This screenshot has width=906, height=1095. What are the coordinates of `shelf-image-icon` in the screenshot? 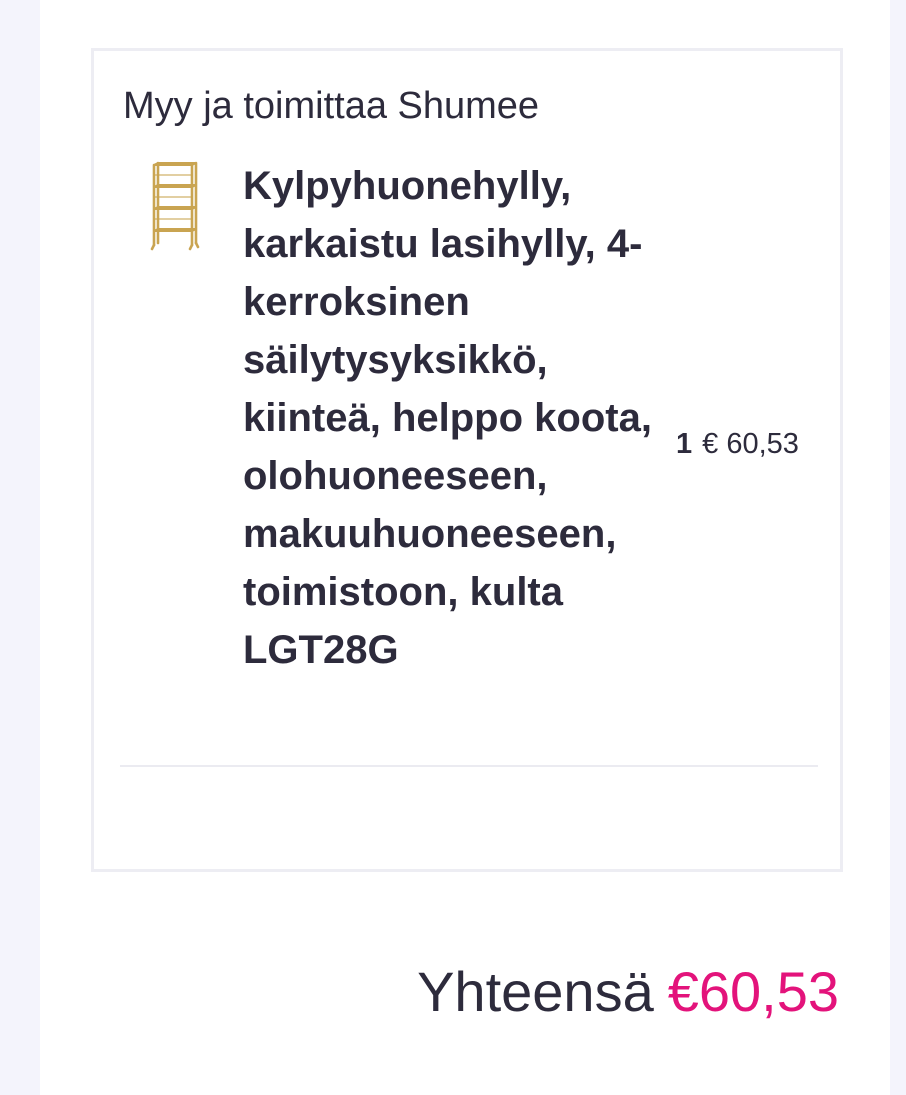 It's located at (175, 206).